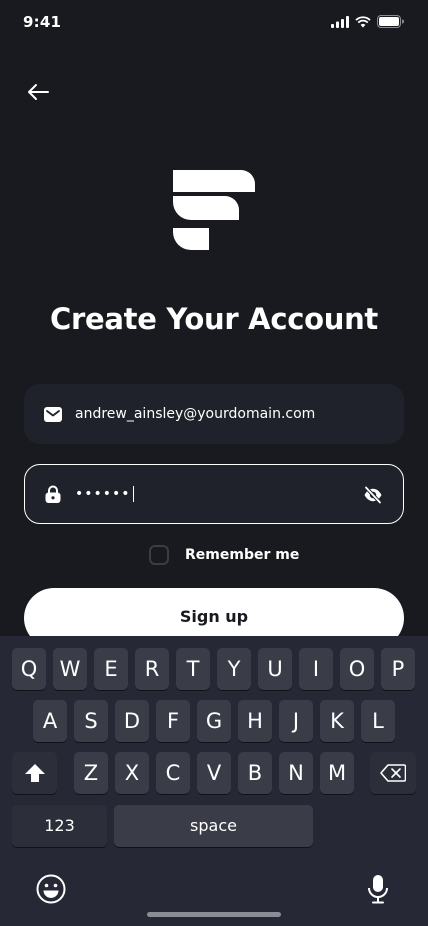 This screenshot has width=428, height=926. Describe the element at coordinates (255, 773) in the screenshot. I see `key-b: B` at that location.